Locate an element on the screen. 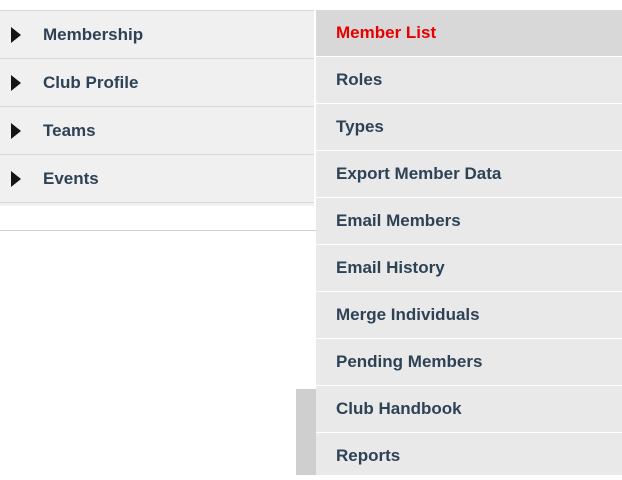 This screenshot has width=622, height=480. submenu-item-member-list: Member List is located at coordinates (469, 33).